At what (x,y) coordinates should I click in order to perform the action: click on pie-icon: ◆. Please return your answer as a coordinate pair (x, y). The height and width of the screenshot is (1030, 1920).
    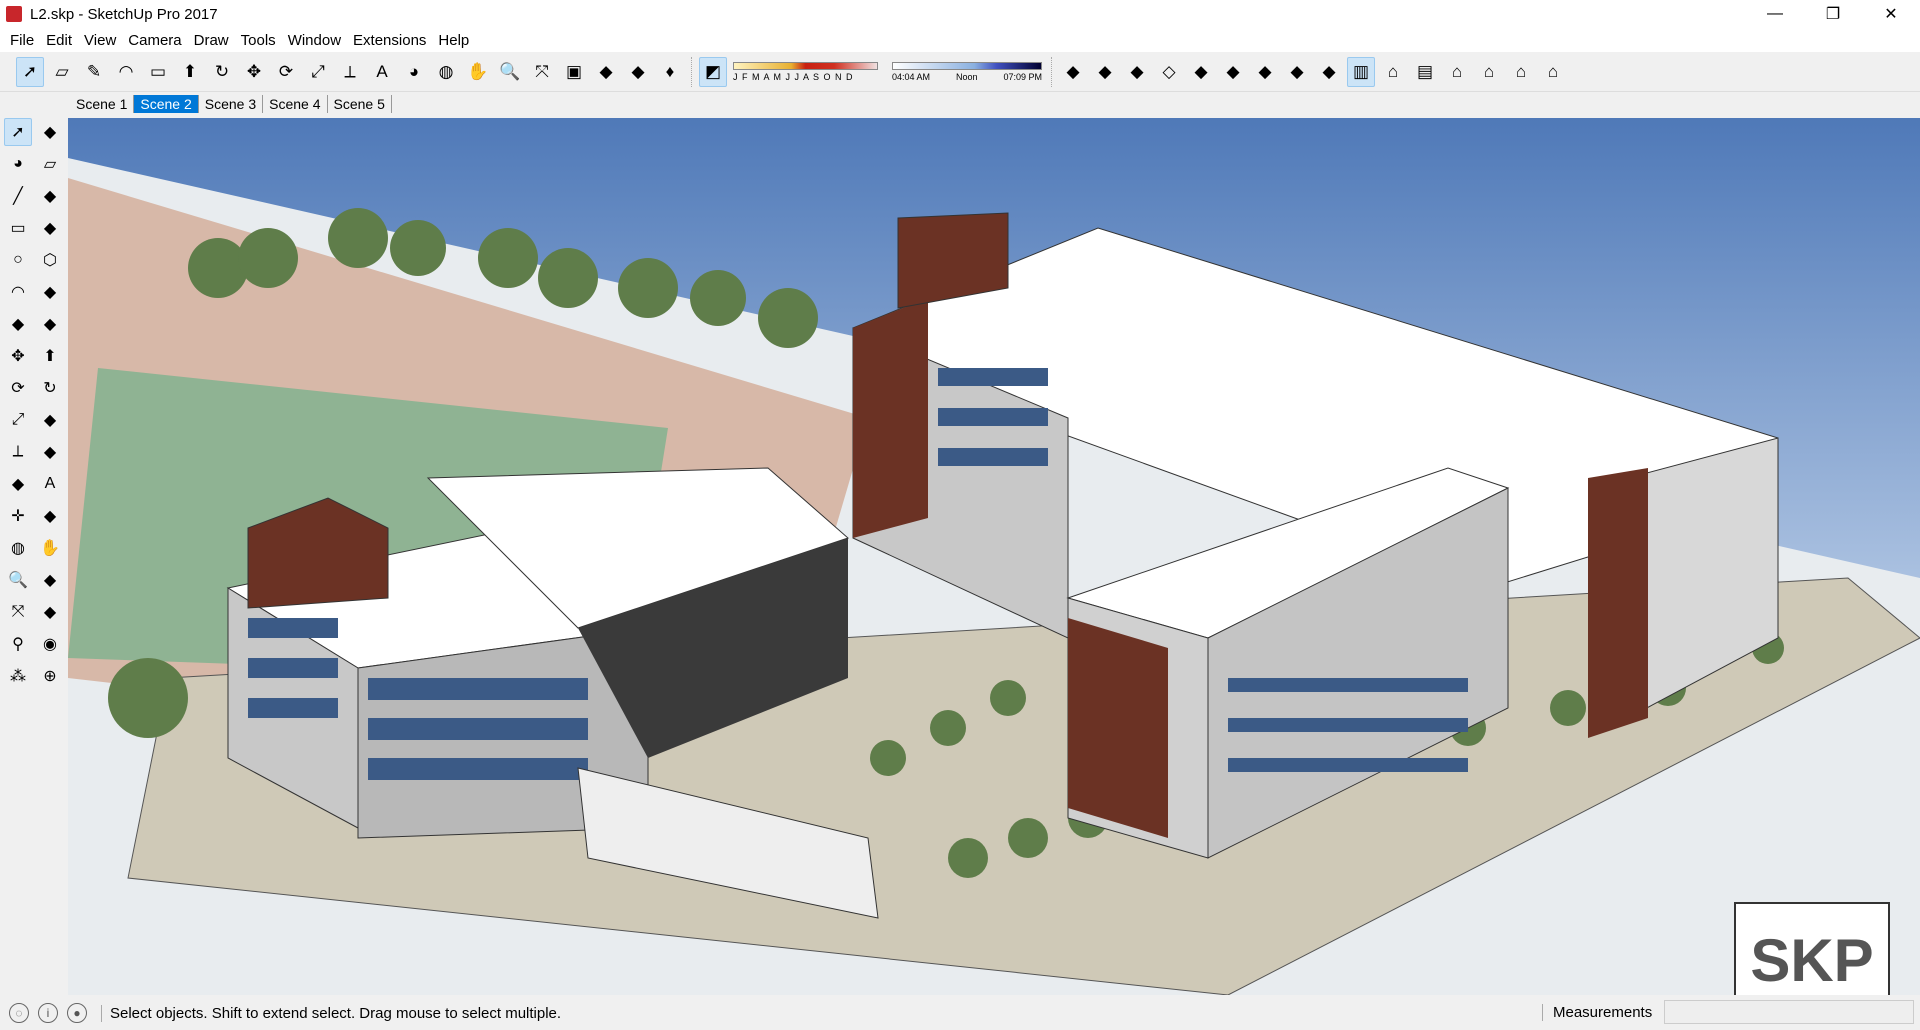
    Looking at the image, I should click on (50, 292).